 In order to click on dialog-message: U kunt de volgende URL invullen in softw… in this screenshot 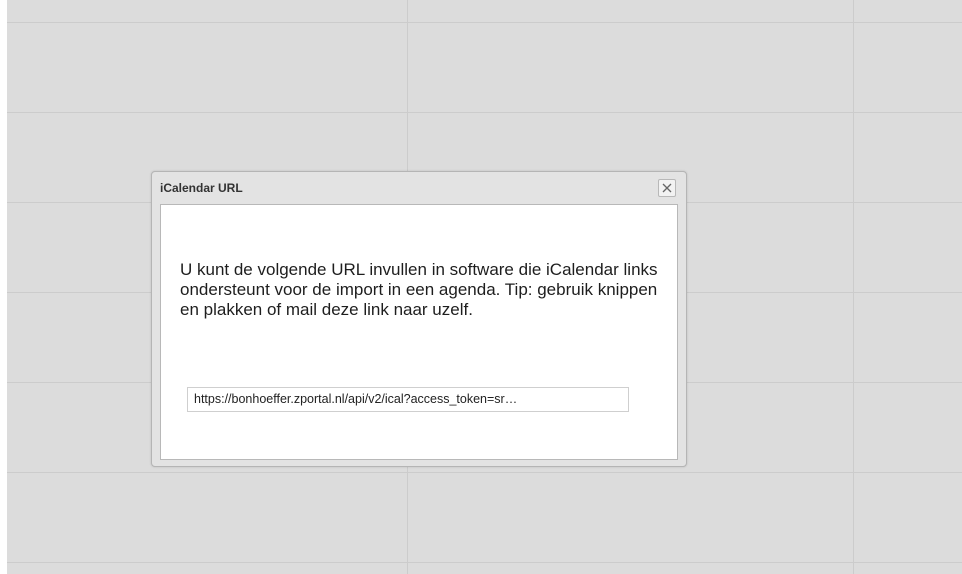, I will do `click(419, 289)`.